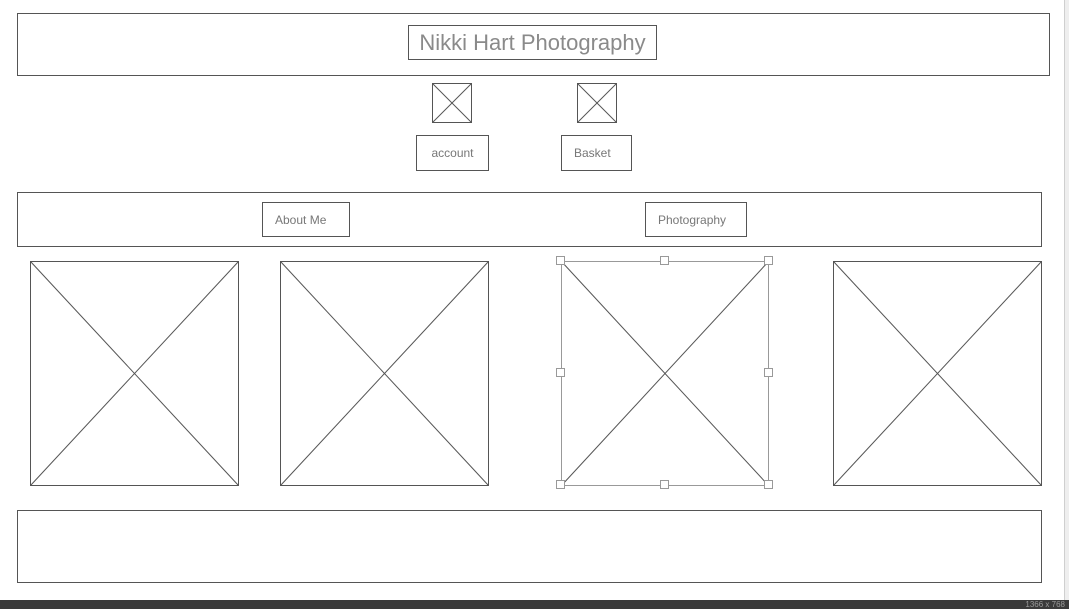  Describe the element at coordinates (592, 153) in the screenshot. I see `basket-button-label: Basket` at that location.